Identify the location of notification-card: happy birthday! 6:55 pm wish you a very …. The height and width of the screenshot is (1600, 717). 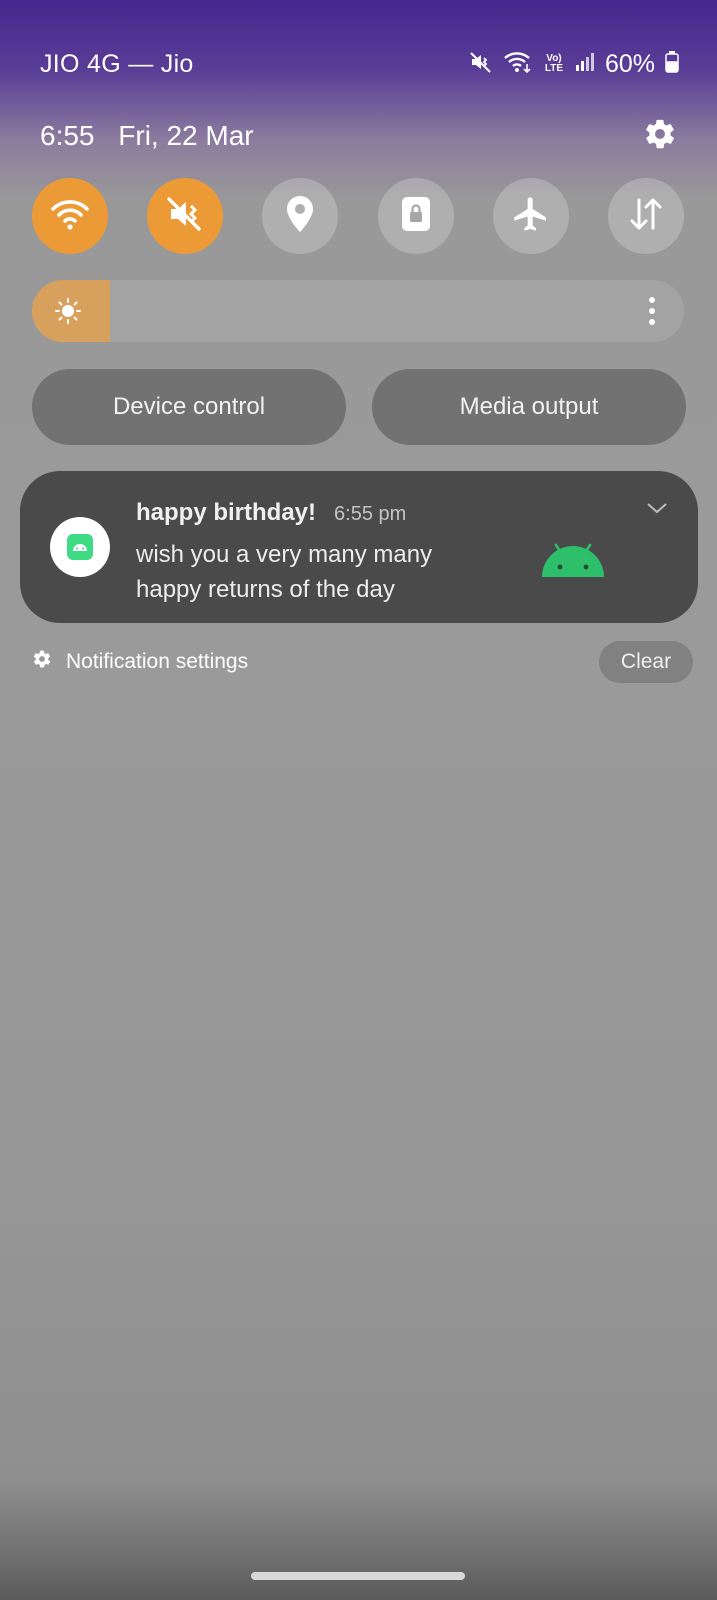
(359, 547).